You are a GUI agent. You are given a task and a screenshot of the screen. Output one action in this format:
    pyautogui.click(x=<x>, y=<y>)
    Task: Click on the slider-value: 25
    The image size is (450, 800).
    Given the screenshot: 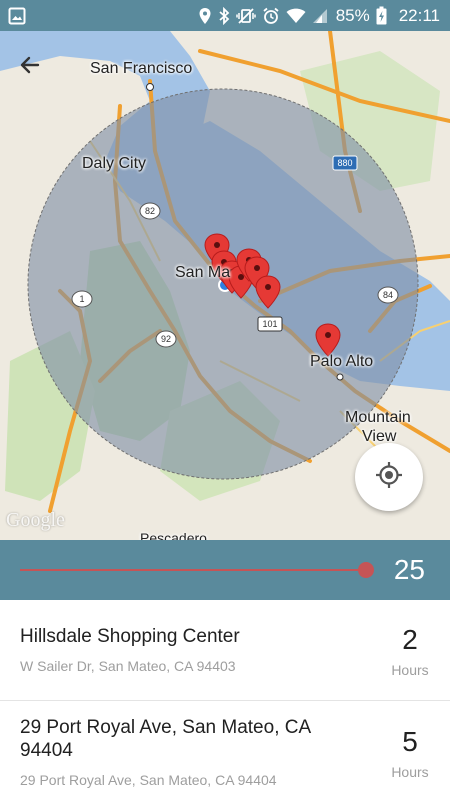 What is the action you would take?
    pyautogui.click(x=409, y=569)
    